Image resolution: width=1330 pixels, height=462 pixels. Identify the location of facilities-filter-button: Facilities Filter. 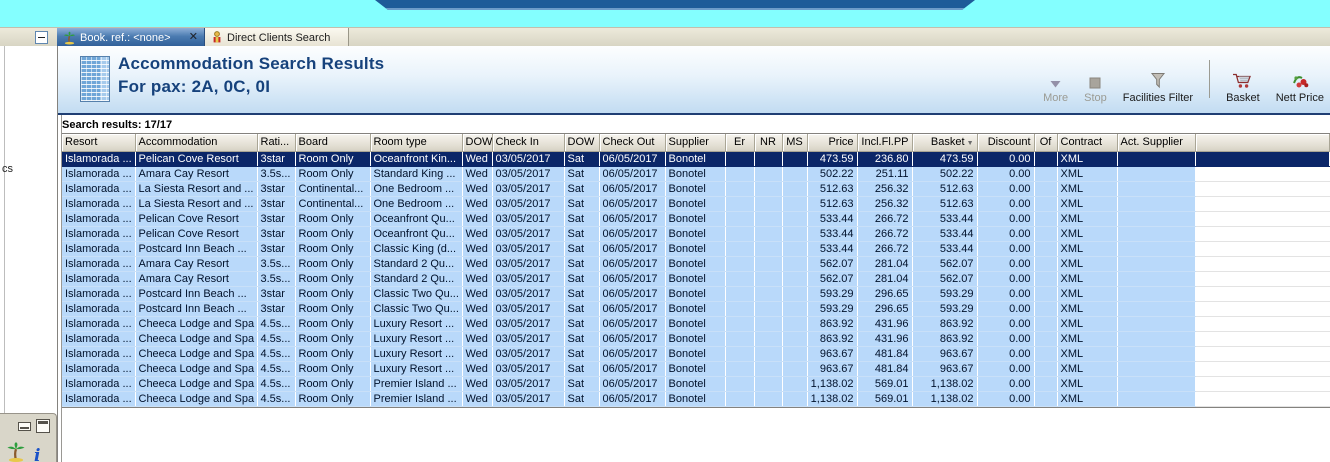
(1158, 80).